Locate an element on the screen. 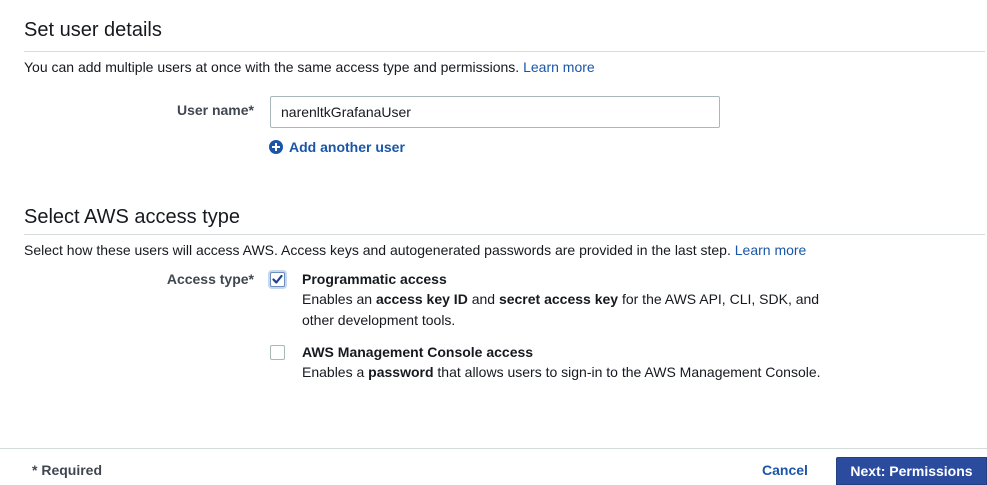 The height and width of the screenshot is (485, 987). footer-divider is located at coordinates (493, 448).